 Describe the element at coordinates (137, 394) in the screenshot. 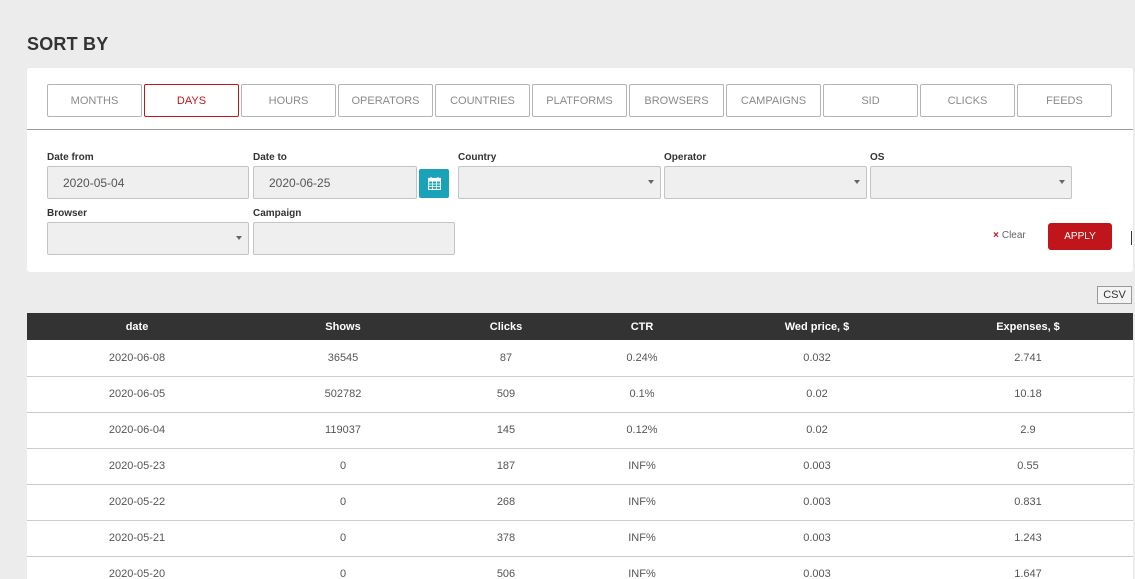

I see `table-cell: 2020-06-05` at that location.